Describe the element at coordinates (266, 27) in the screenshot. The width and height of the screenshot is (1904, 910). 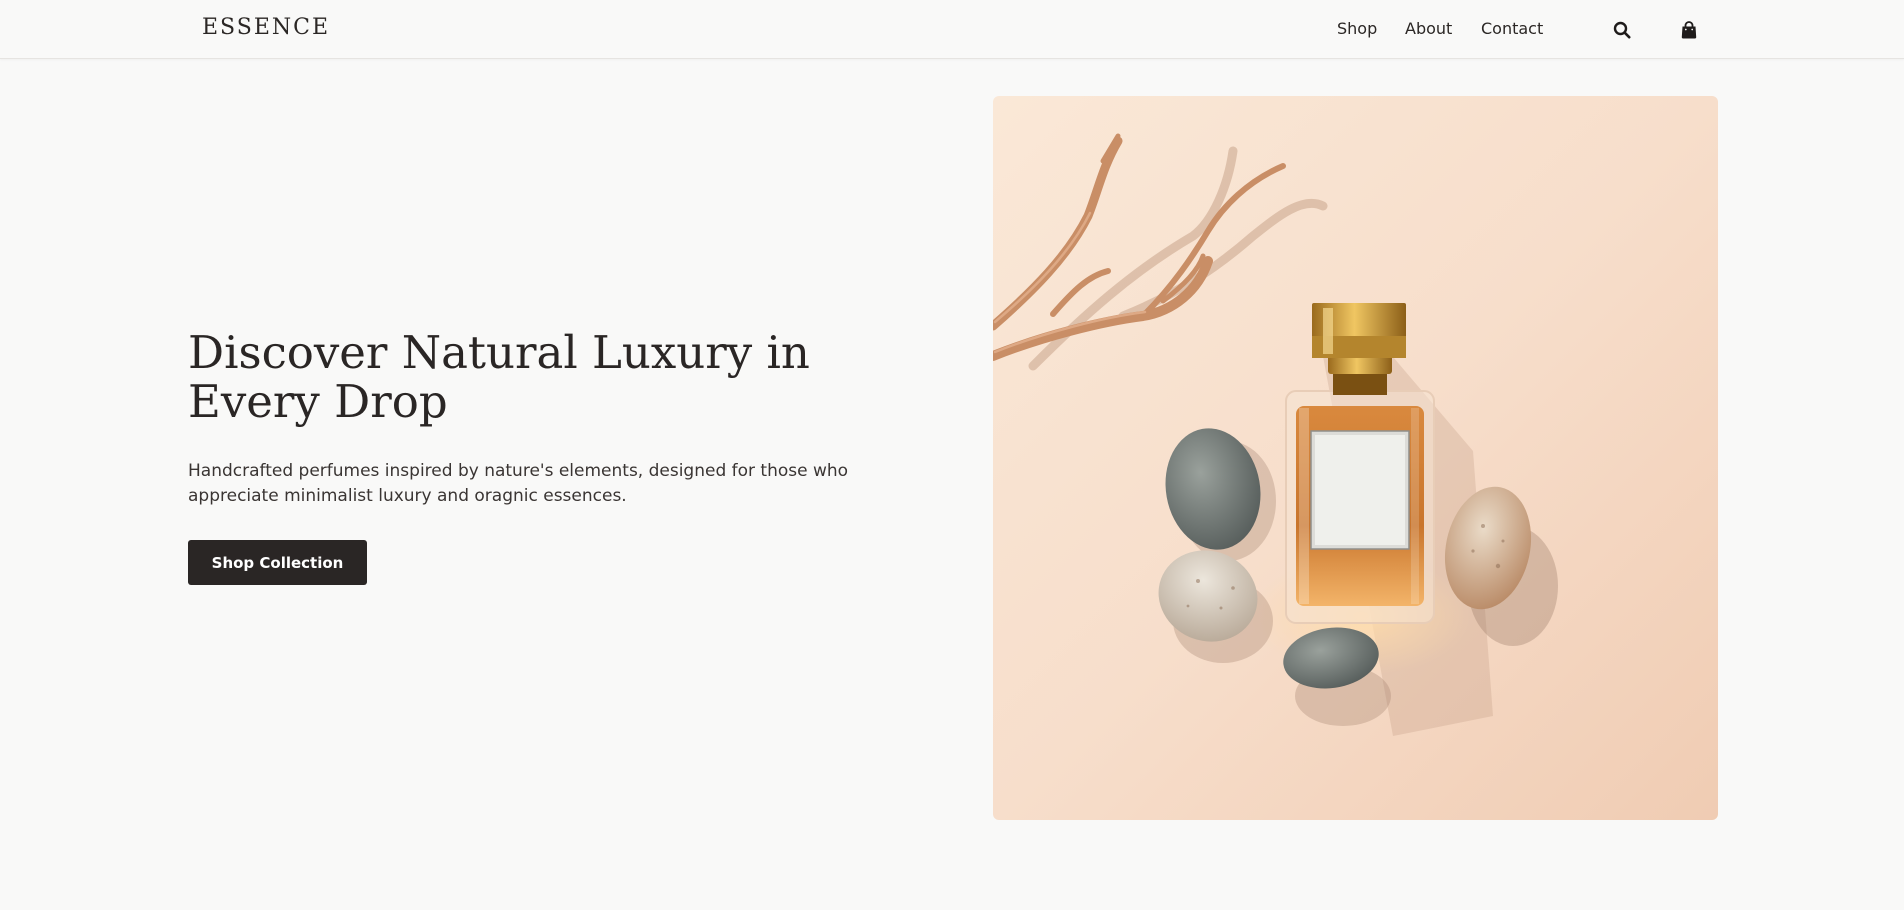
I see `brand-logo: ESSENCE` at that location.